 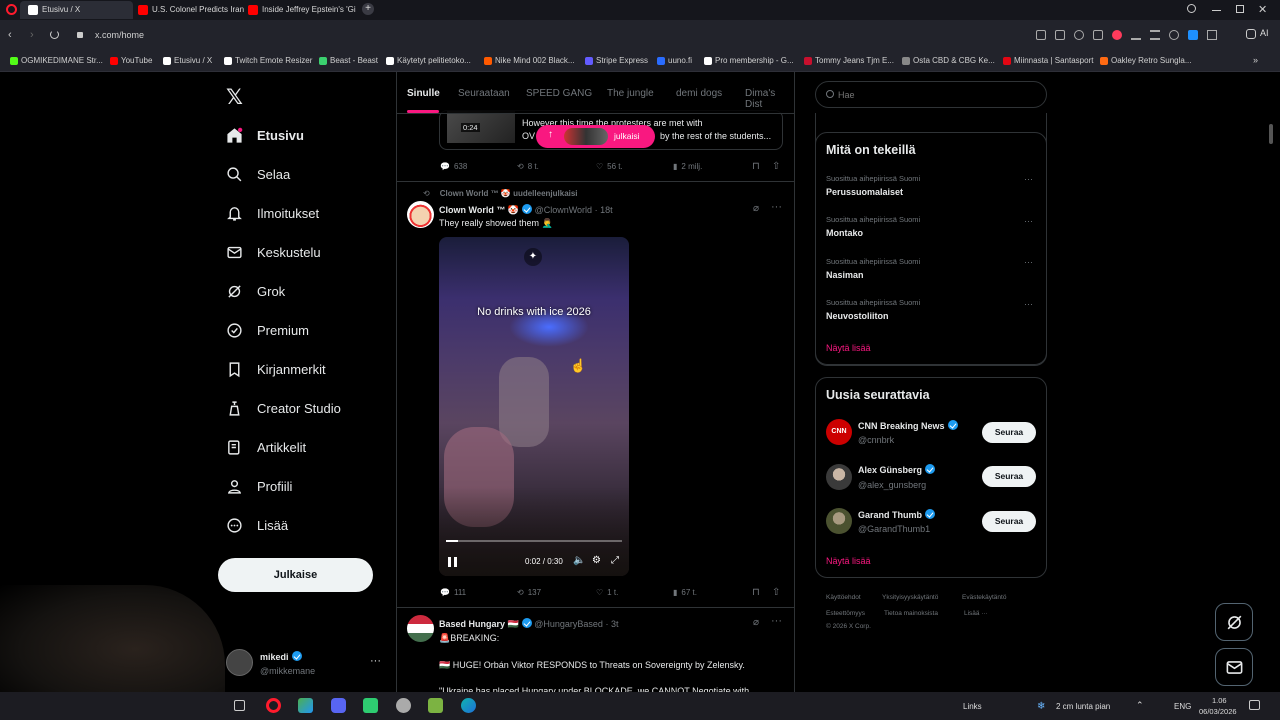 What do you see at coordinates (295, 575) in the screenshot?
I see `post-button: Julkaise` at bounding box center [295, 575].